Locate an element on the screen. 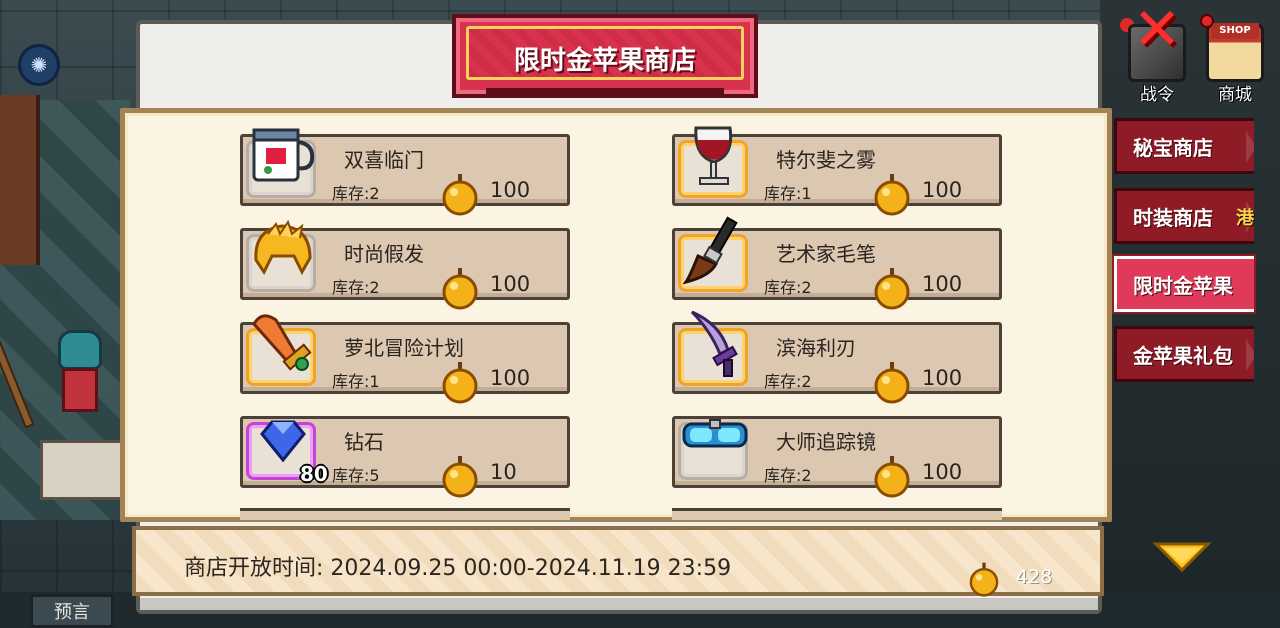 This screenshot has height=628, width=1280. player-character is located at coordinates (79, 376).